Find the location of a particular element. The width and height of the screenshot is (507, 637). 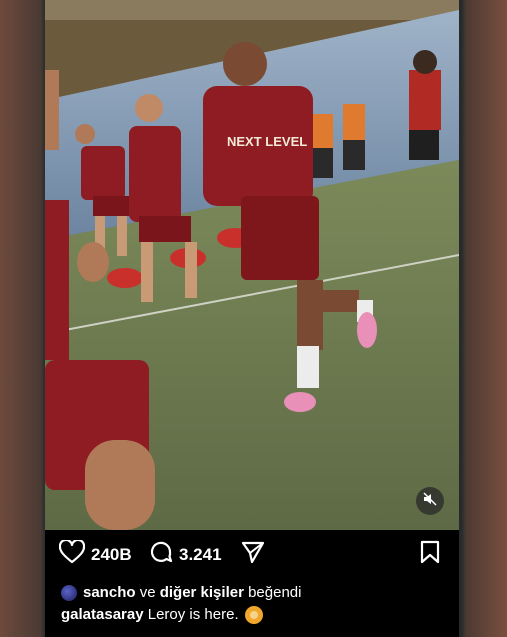

caption-username: galatasaray is located at coordinates (102, 615).